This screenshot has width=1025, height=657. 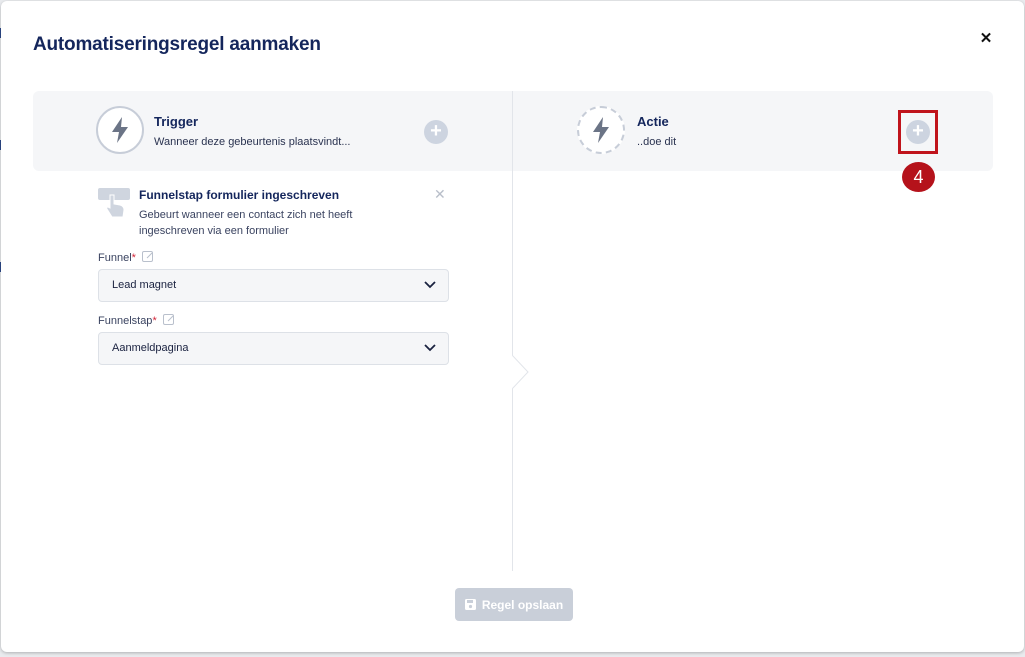 I want to click on remove-trigger-button: ✕, so click(x=440, y=194).